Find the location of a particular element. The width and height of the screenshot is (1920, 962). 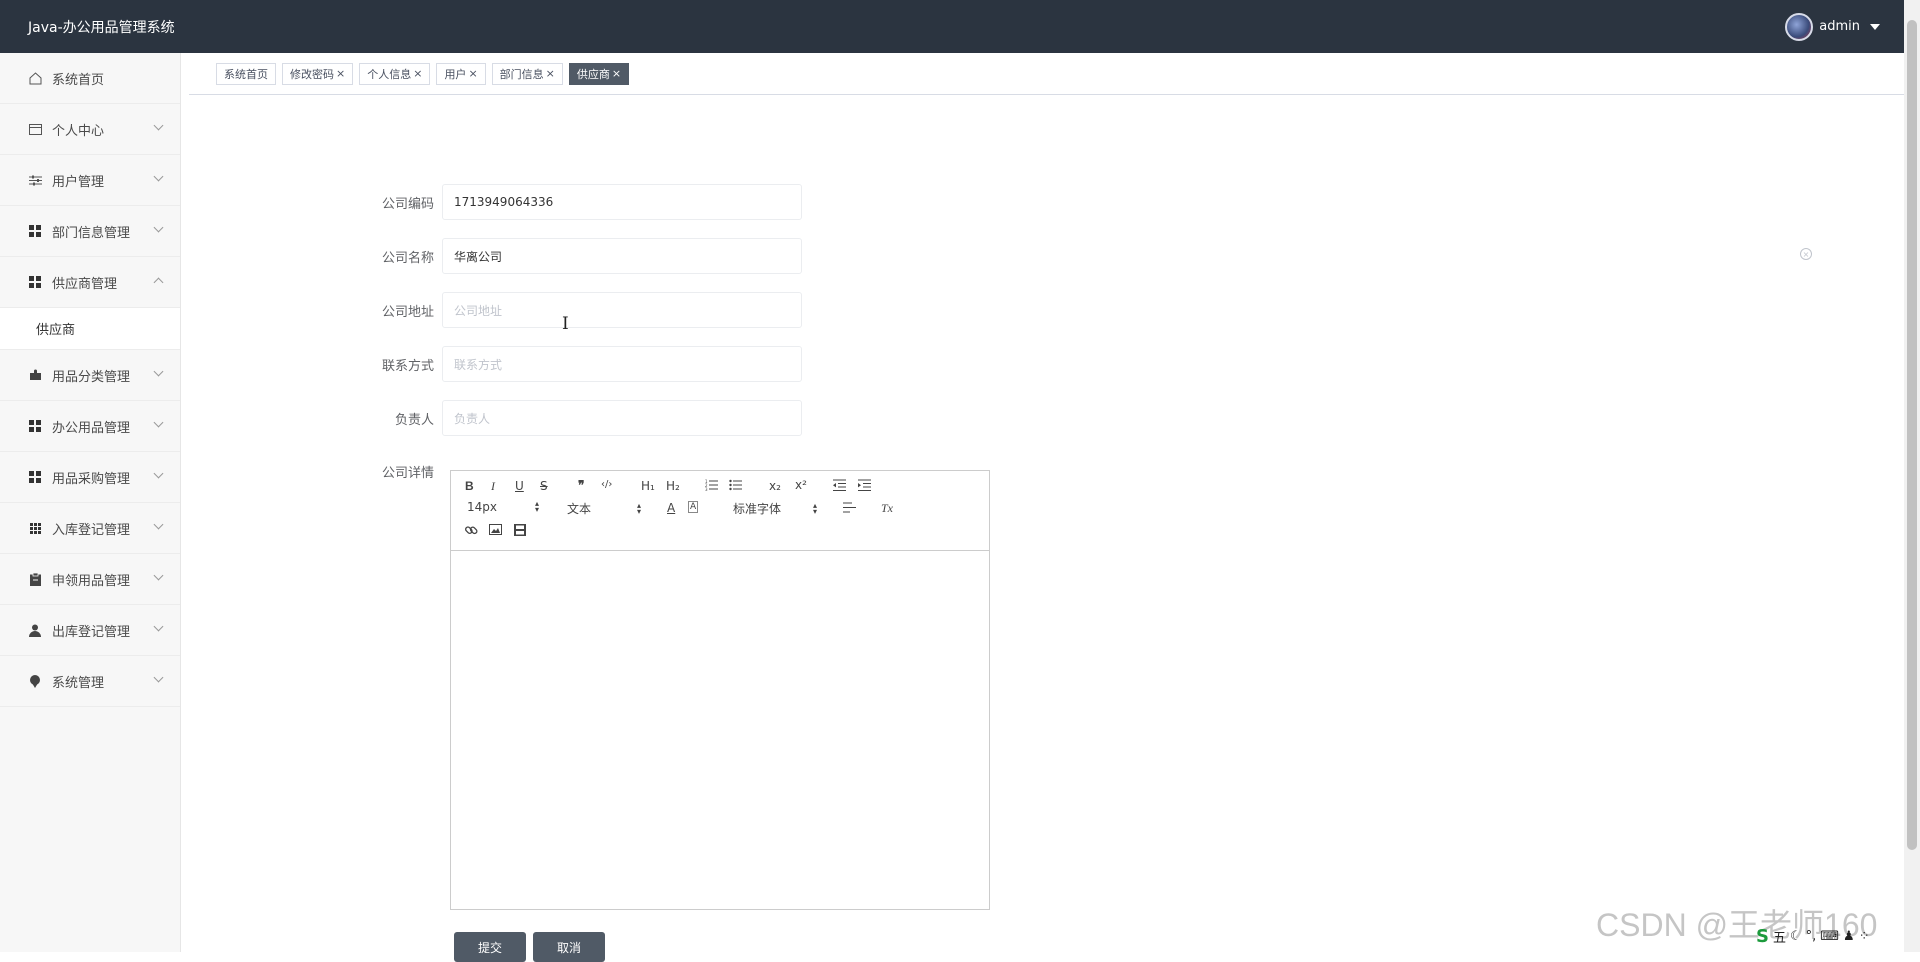

name-field: 华离公司 is located at coordinates (622, 256).